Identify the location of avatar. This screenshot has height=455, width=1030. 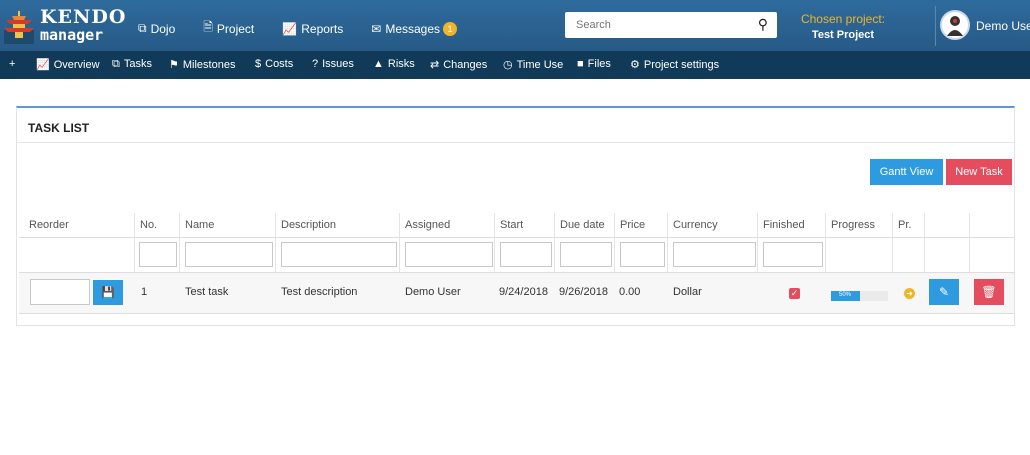
(955, 25).